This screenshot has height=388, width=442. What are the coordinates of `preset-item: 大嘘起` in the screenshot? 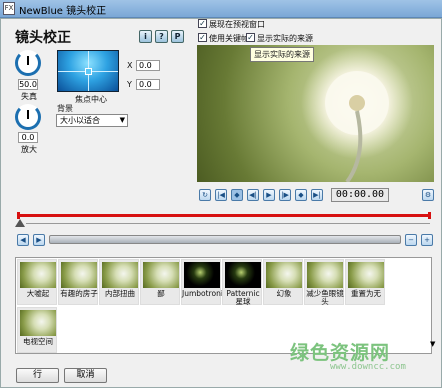 It's located at (37, 282).